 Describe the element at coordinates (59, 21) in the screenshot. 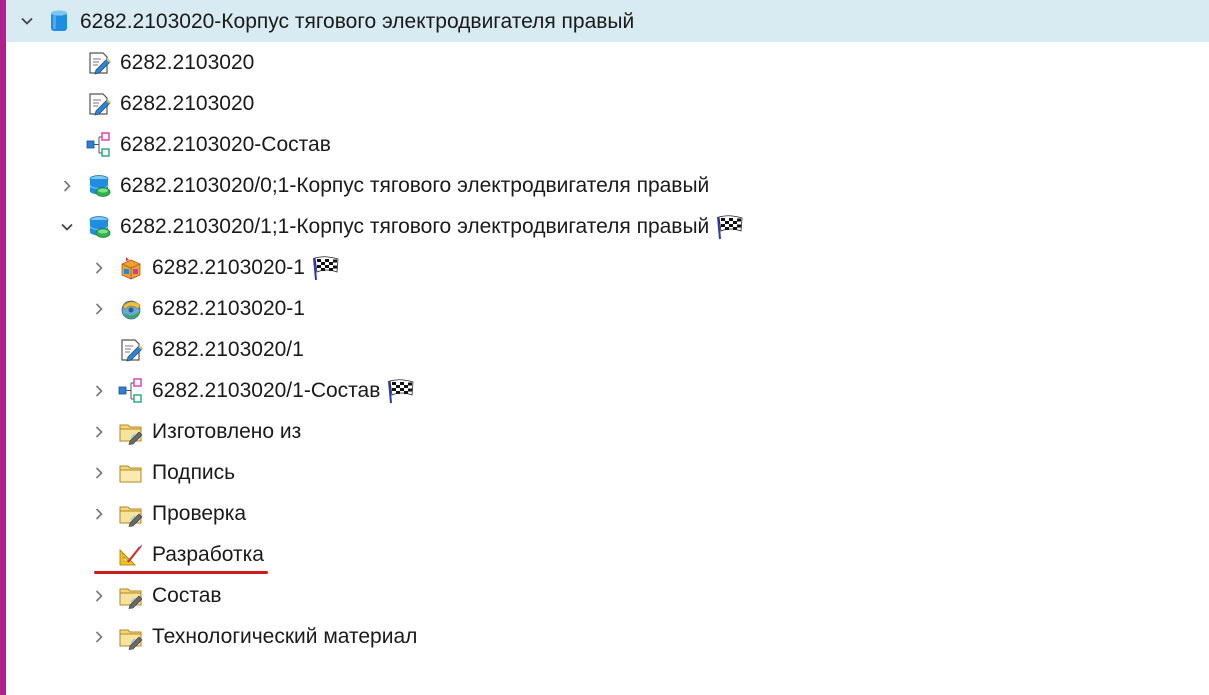

I see `item-revision-cylinder-icon` at that location.